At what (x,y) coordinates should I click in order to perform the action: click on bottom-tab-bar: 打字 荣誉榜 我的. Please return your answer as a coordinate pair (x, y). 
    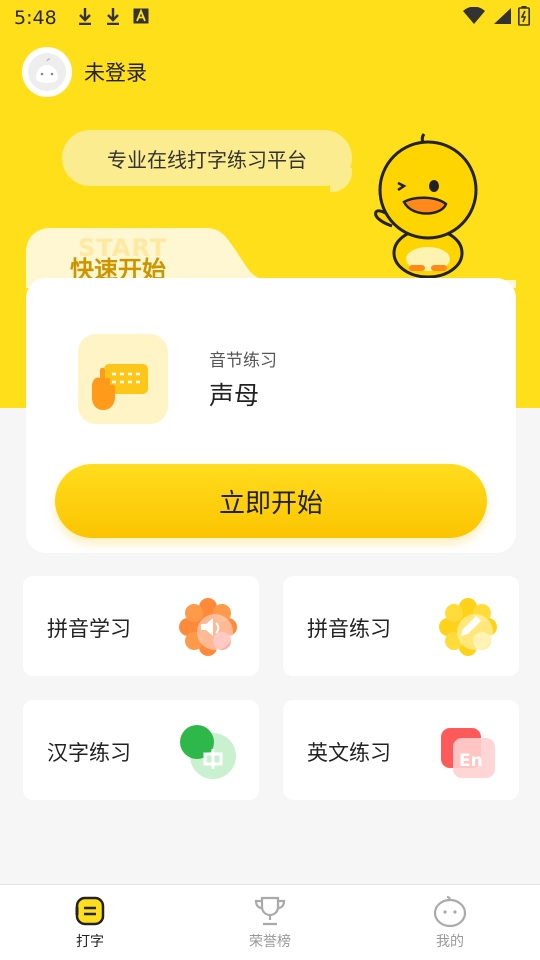
    Looking at the image, I should click on (270, 922).